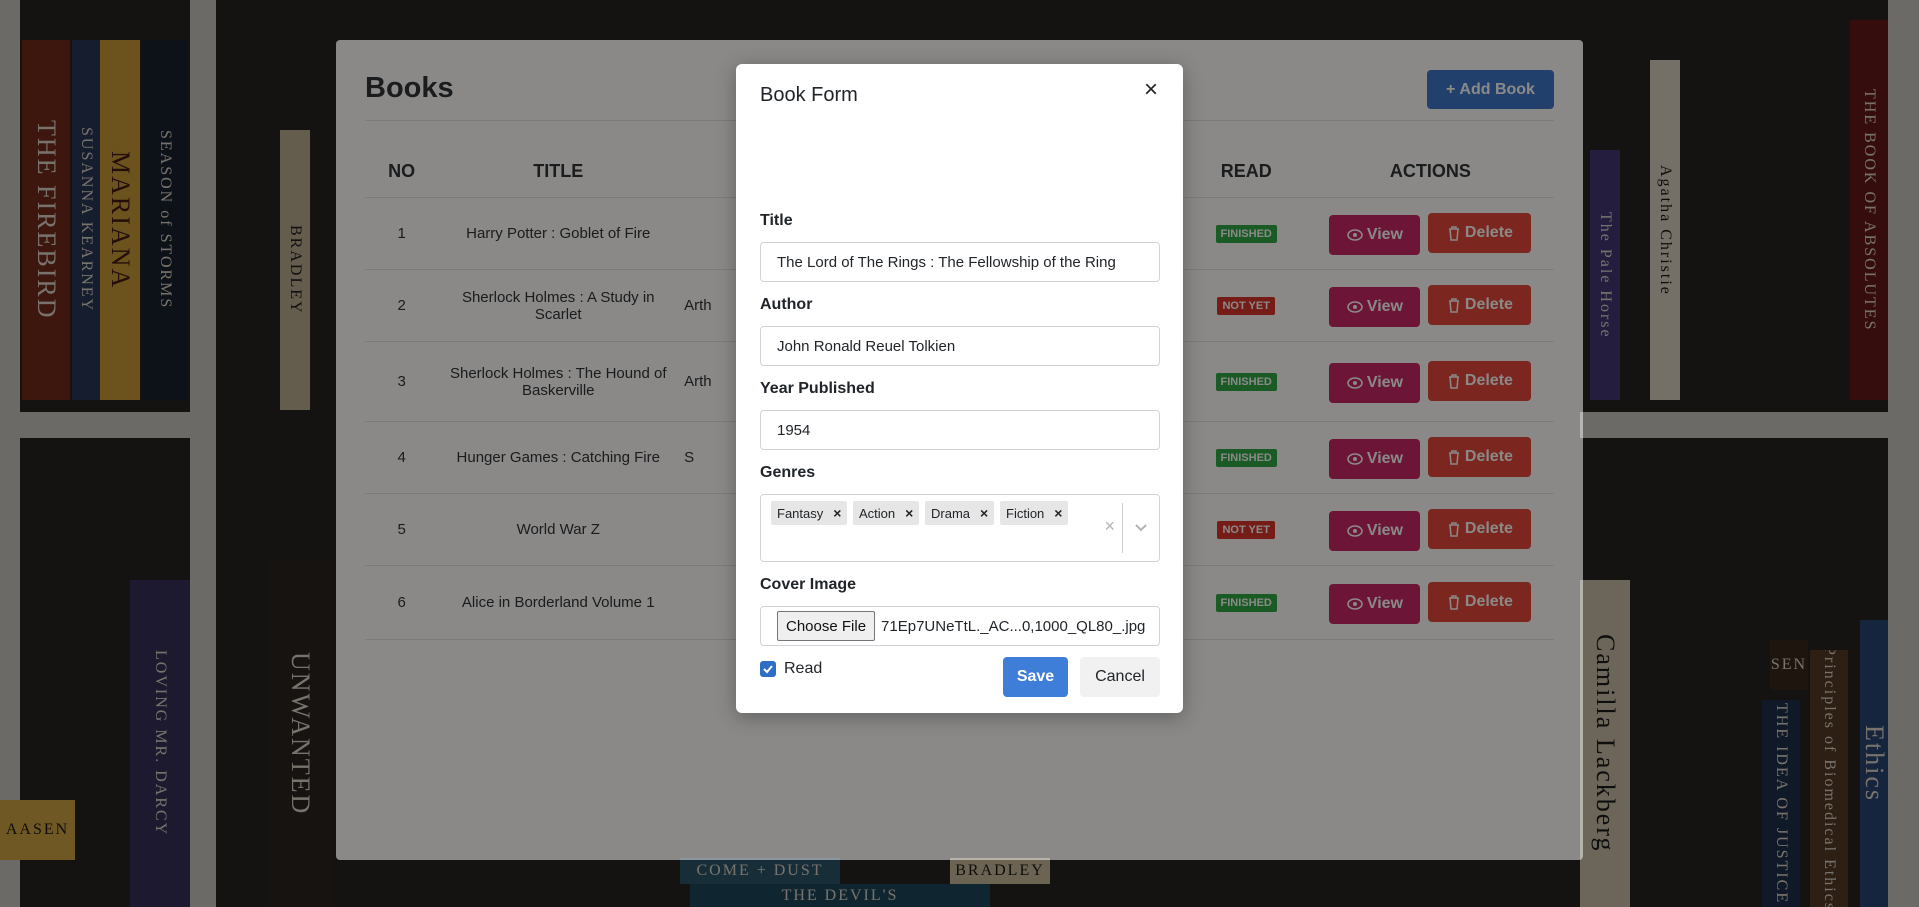 The height and width of the screenshot is (907, 1919). What do you see at coordinates (817, 388) in the screenshot?
I see `year-label: Year Published` at bounding box center [817, 388].